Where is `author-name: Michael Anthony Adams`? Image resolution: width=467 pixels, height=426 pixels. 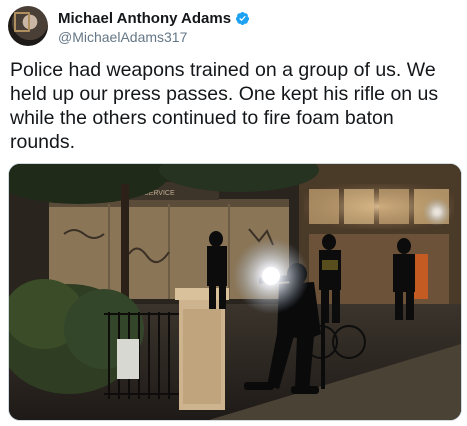
author-name: Michael Anthony Adams is located at coordinates (144, 18).